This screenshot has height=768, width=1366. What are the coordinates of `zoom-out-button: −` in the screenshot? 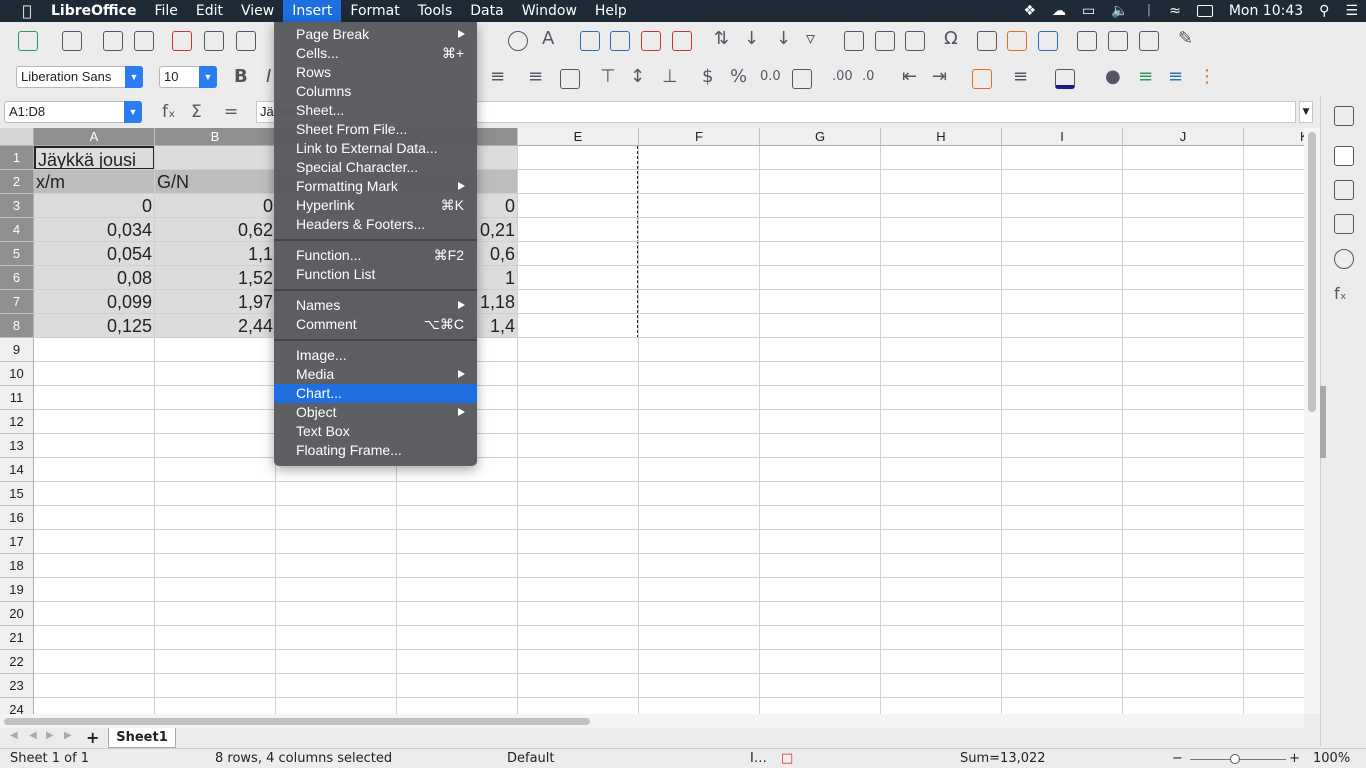 It's located at (1177, 758).